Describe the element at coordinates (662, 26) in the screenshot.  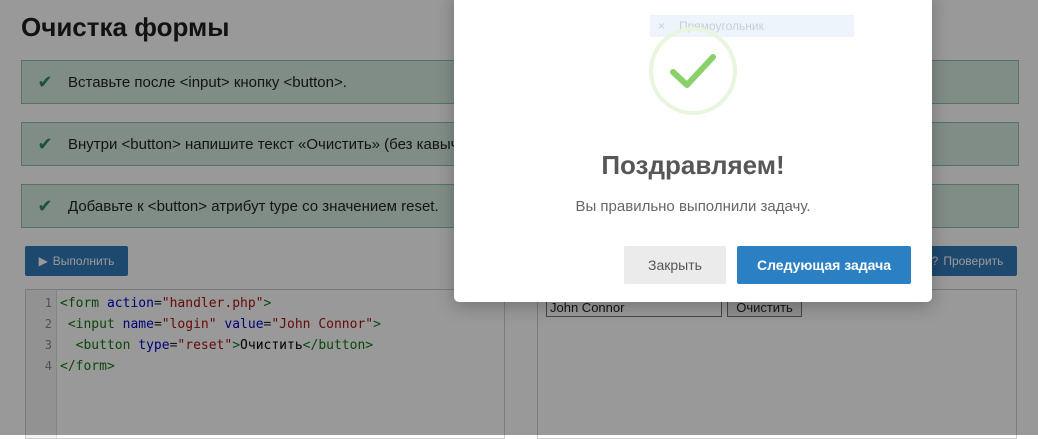
I see `close-icon: ×` at that location.